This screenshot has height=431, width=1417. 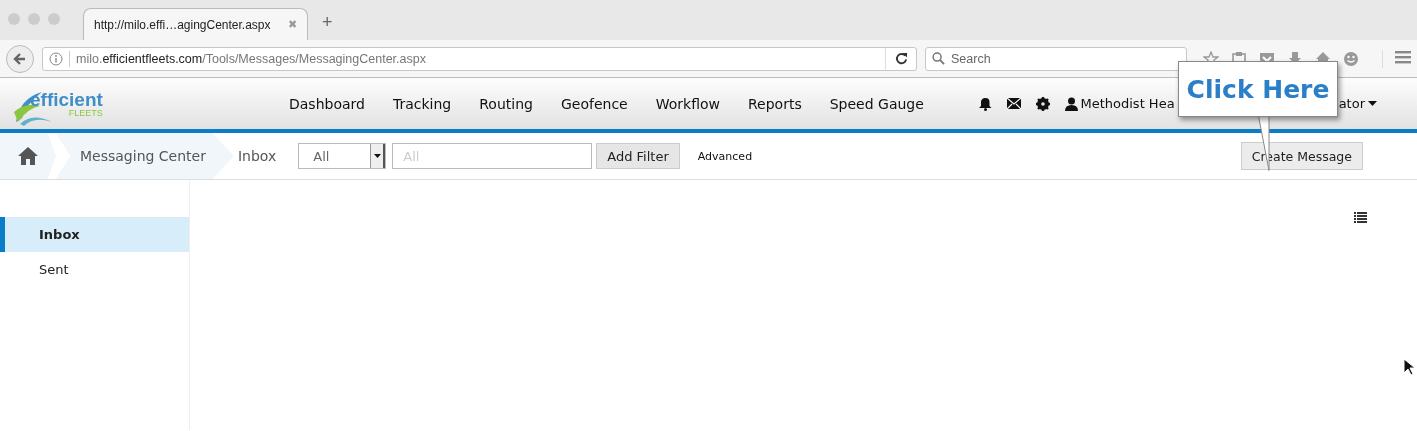 I want to click on nav-link: Dashboard, so click(x=327, y=103).